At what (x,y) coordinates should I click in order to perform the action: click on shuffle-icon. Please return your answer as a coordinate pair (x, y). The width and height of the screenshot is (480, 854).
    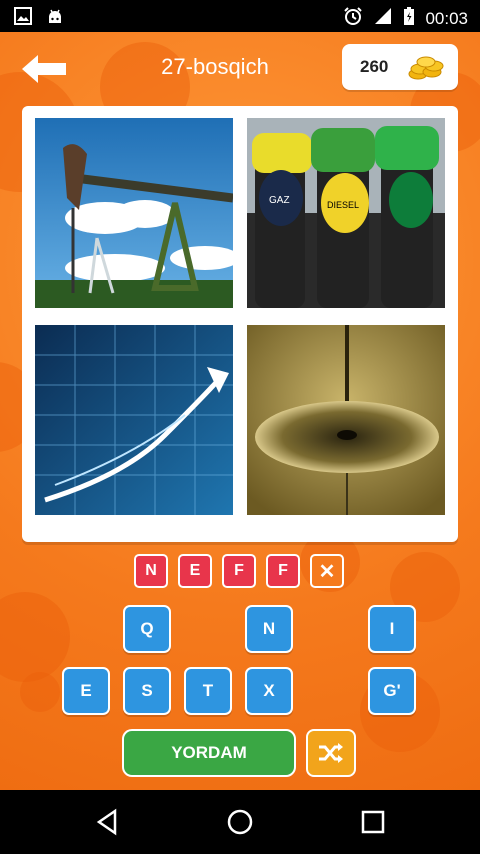
    Looking at the image, I should click on (331, 753).